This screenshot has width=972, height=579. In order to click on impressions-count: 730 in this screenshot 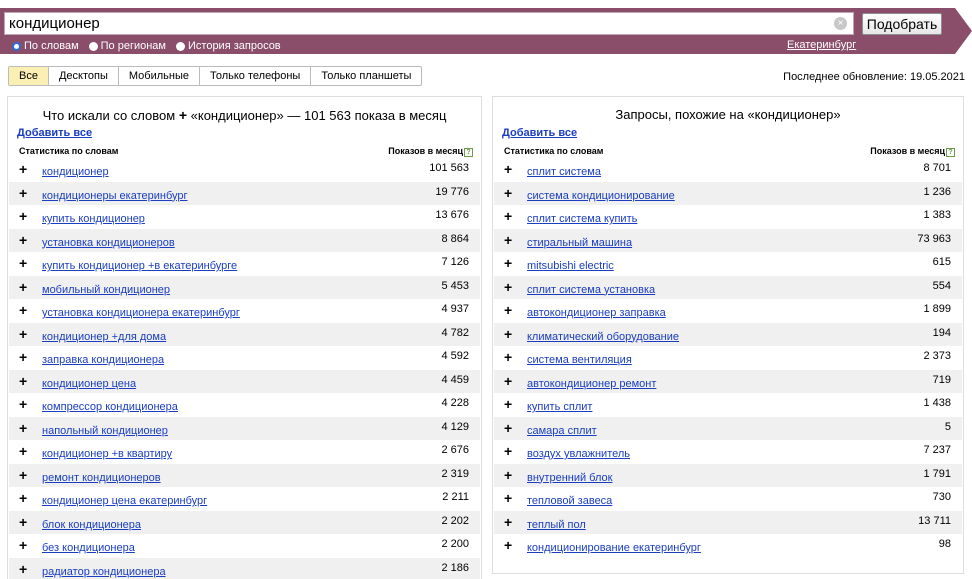, I will do `click(941, 497)`.